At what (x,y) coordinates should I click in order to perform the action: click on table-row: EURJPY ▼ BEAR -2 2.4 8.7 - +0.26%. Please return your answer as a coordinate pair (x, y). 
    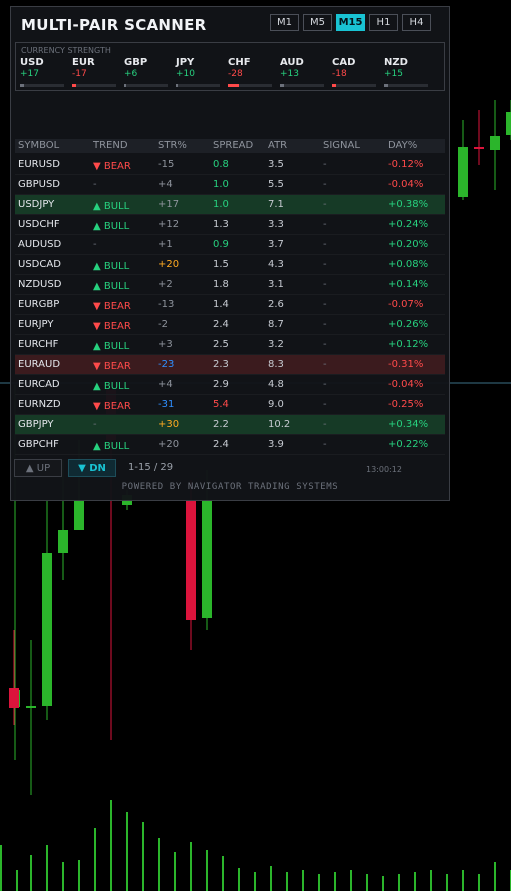
    Looking at the image, I should click on (230, 325).